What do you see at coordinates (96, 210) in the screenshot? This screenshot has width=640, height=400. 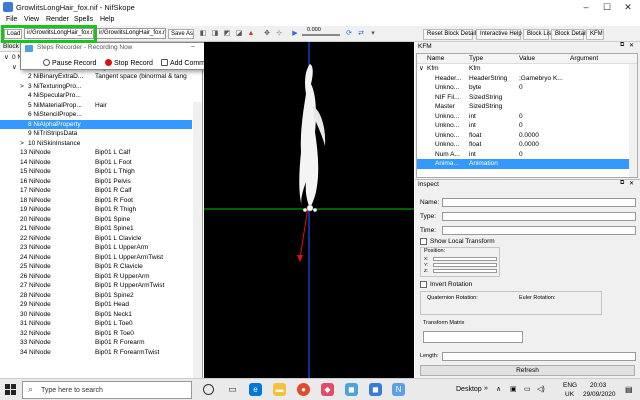 I see `block-list-row: 19 NiNode Bip01 R Thigh` at bounding box center [96, 210].